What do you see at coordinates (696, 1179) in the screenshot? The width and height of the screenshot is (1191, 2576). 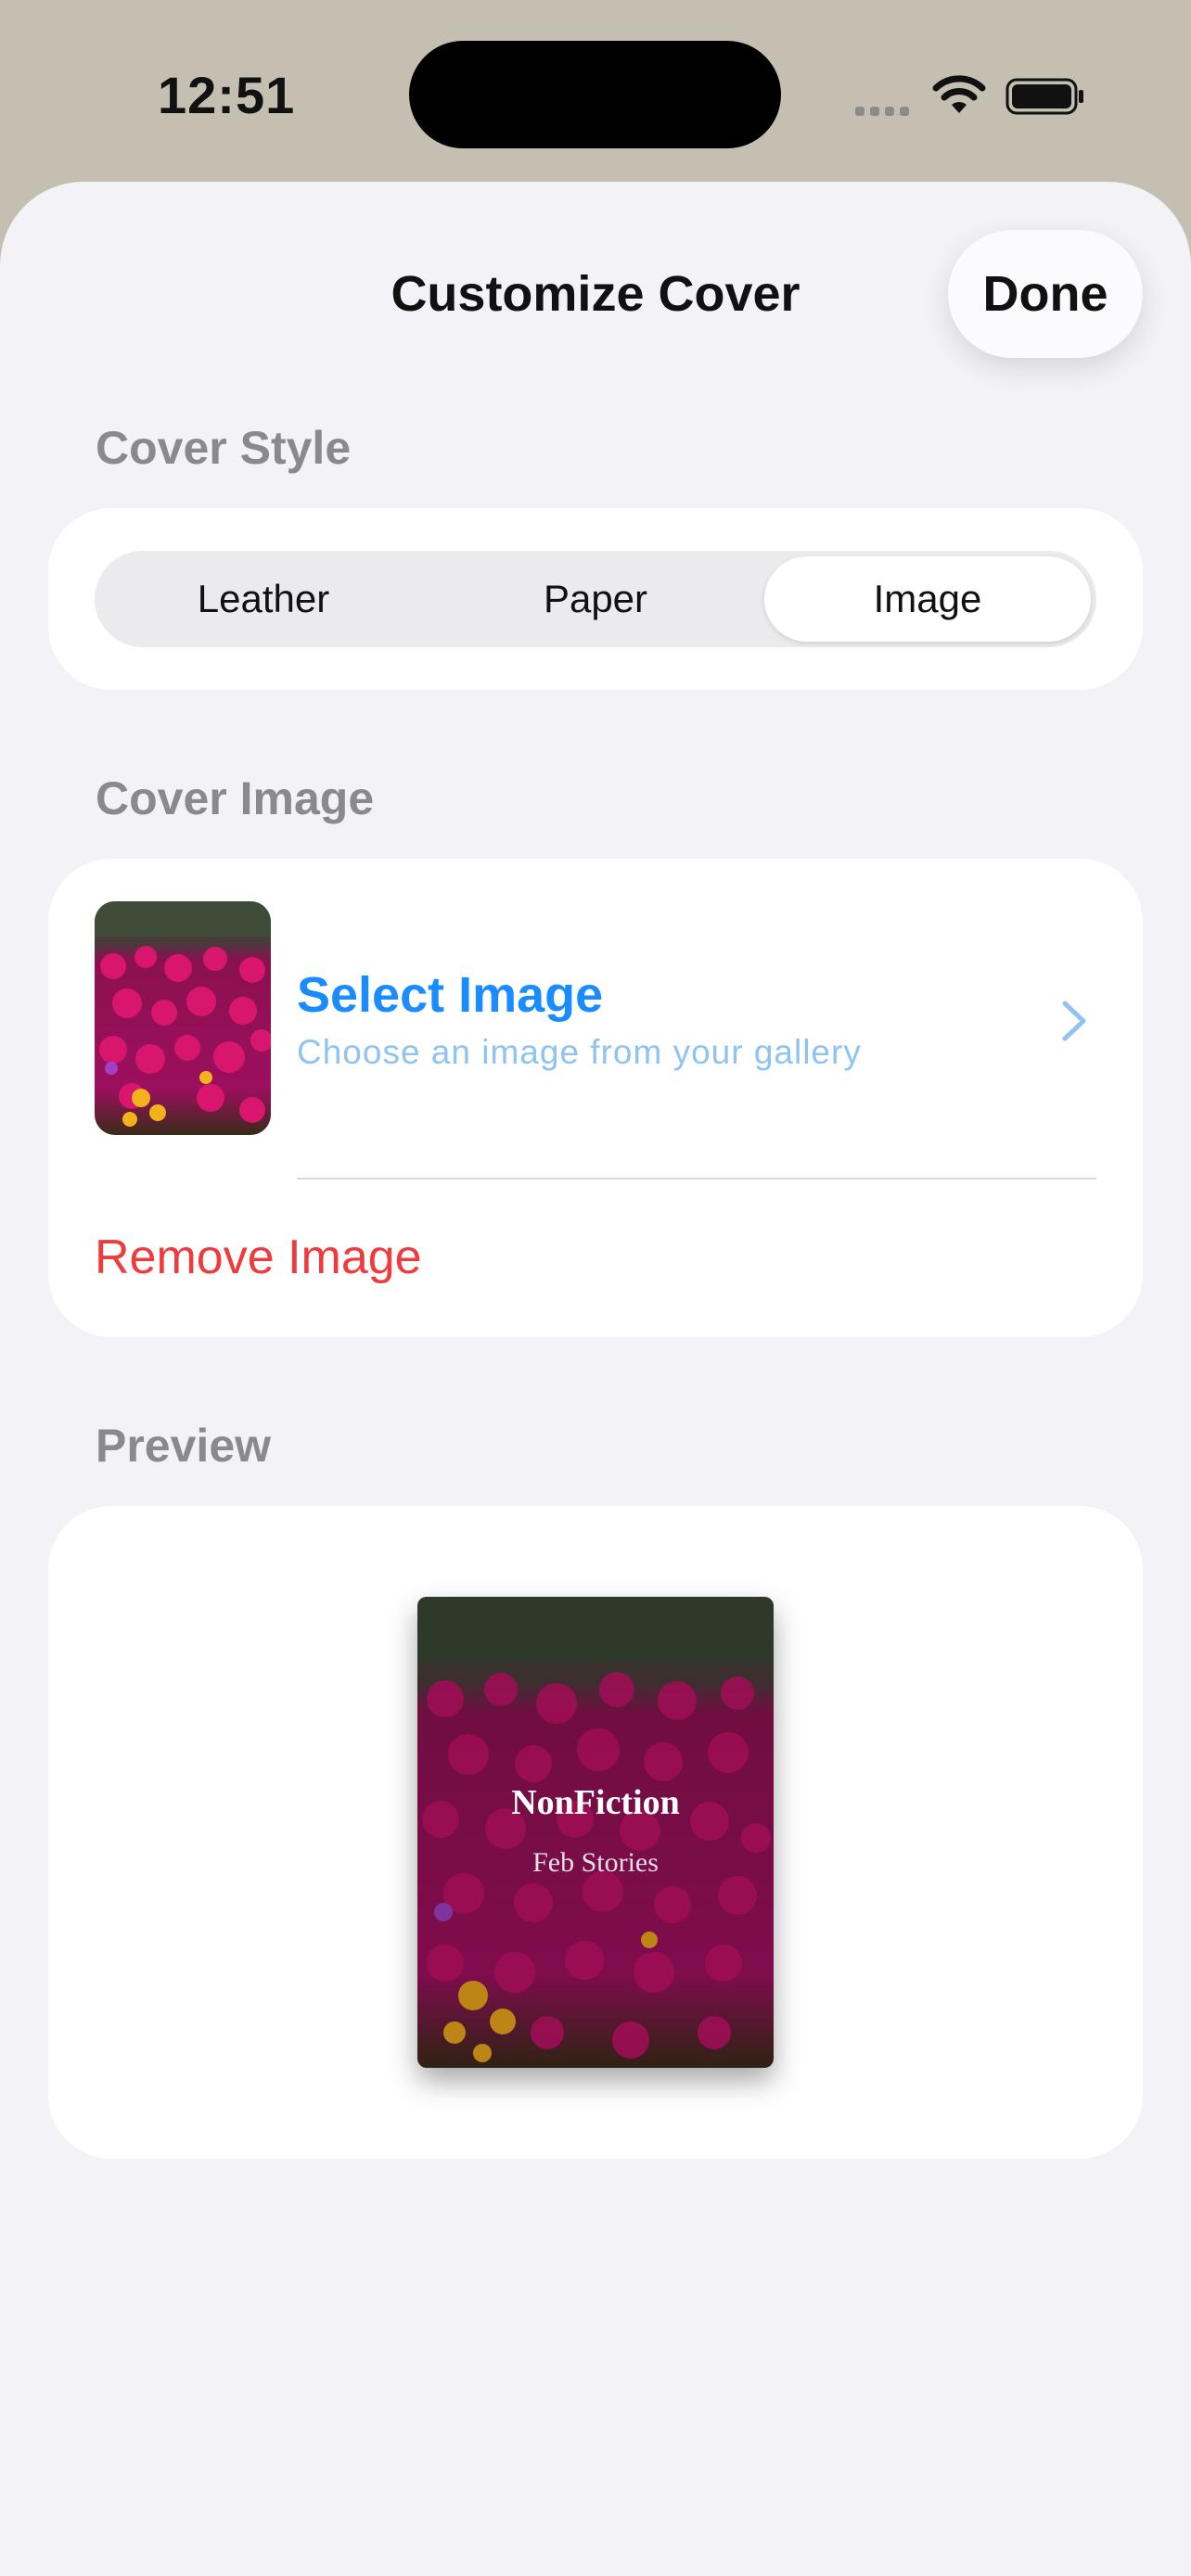 I see `row-divider` at bounding box center [696, 1179].